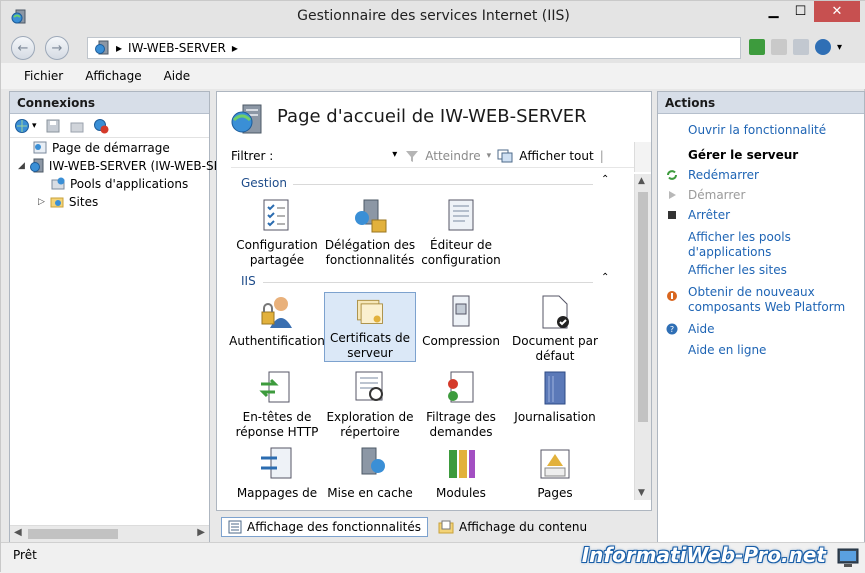 The height and width of the screenshot is (573, 865). Describe the element at coordinates (370, 473) in the screenshot. I see `feature-output-caching: Mise en cache` at that location.